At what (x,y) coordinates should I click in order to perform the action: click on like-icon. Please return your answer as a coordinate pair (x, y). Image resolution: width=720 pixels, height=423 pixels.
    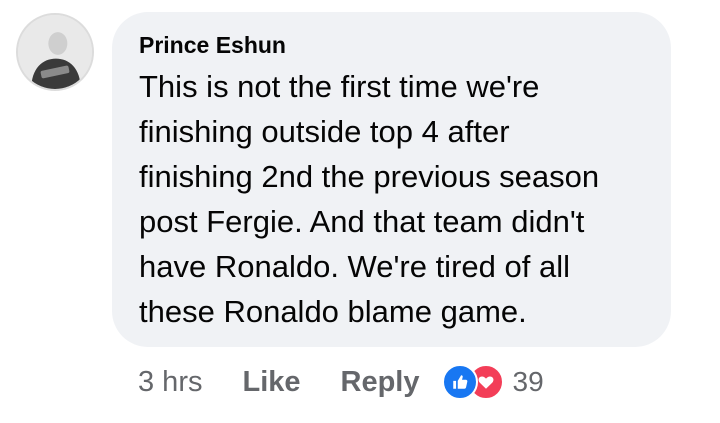
    Looking at the image, I should click on (459, 382).